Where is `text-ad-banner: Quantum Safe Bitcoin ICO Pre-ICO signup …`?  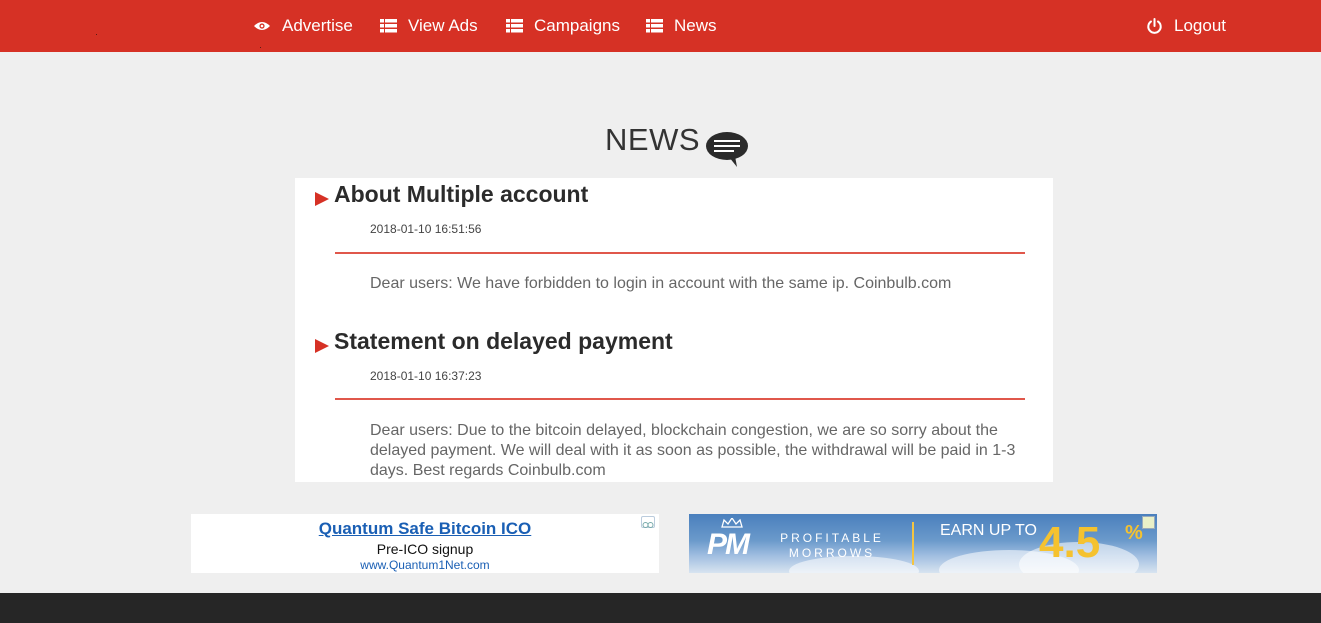
text-ad-banner: Quantum Safe Bitcoin ICO Pre-ICO signup … is located at coordinates (425, 543).